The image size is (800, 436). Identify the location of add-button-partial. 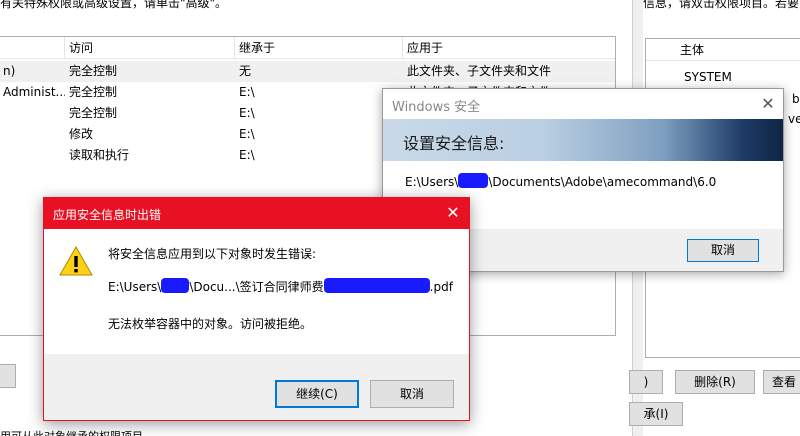
(8, 376).